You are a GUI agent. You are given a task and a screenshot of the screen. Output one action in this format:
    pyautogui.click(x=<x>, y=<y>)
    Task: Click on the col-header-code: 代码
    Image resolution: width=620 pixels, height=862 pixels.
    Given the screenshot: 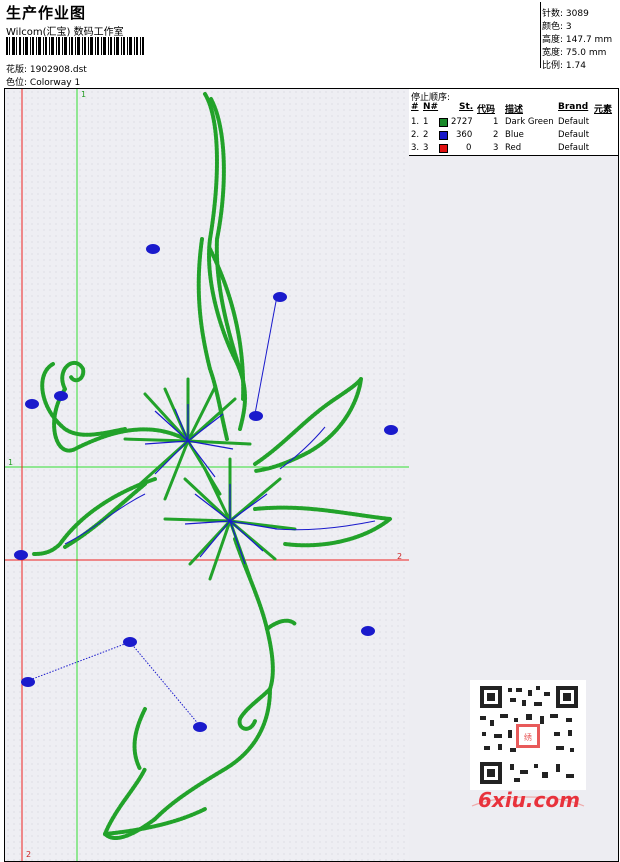 What is the action you would take?
    pyautogui.click(x=486, y=110)
    